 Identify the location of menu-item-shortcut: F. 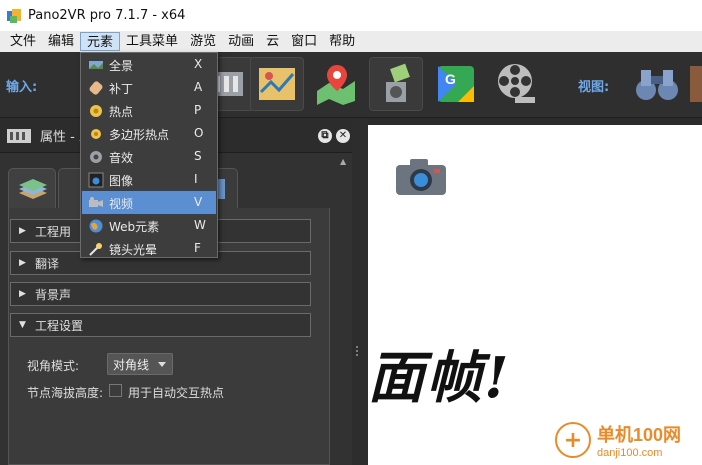
(197, 248).